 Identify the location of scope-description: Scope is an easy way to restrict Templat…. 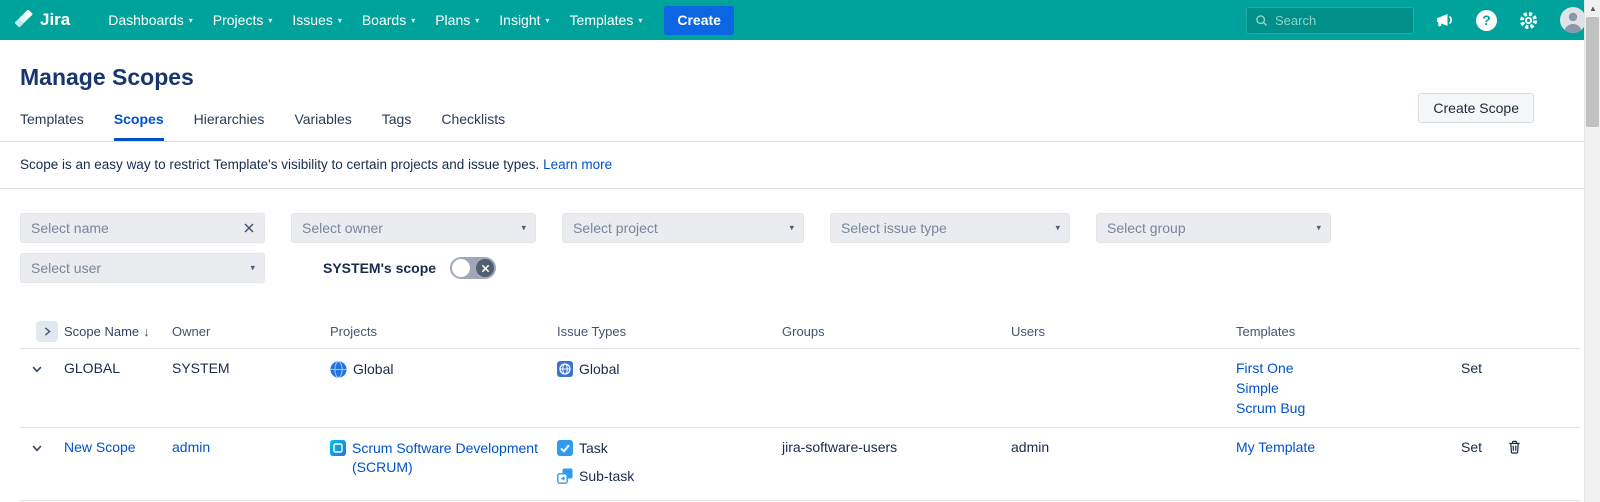
(800, 165).